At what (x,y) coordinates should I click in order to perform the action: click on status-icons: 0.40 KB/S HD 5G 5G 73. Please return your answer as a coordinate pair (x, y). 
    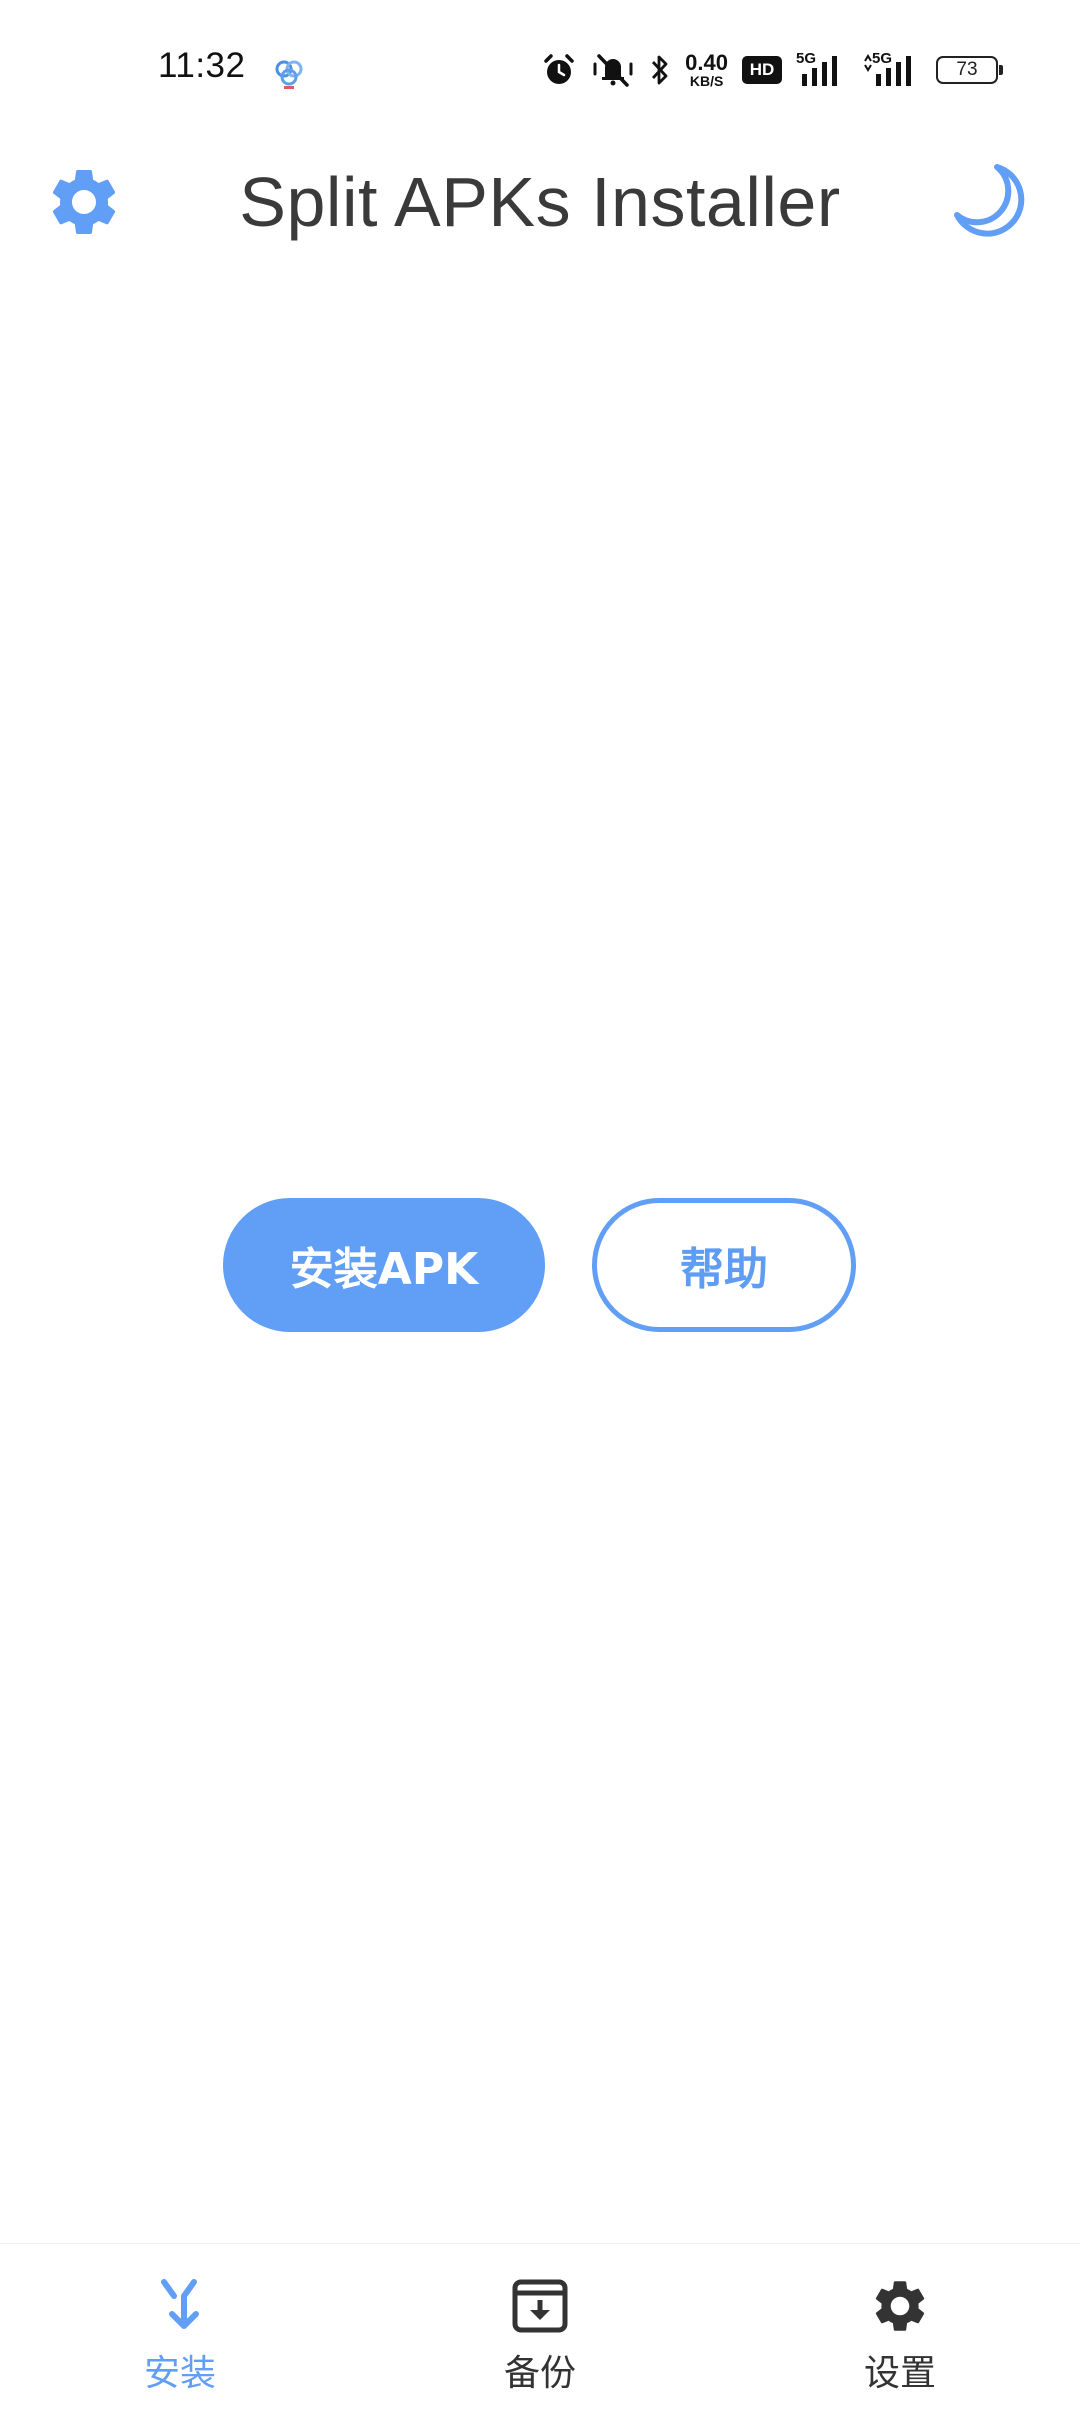
    Looking at the image, I should click on (772, 70).